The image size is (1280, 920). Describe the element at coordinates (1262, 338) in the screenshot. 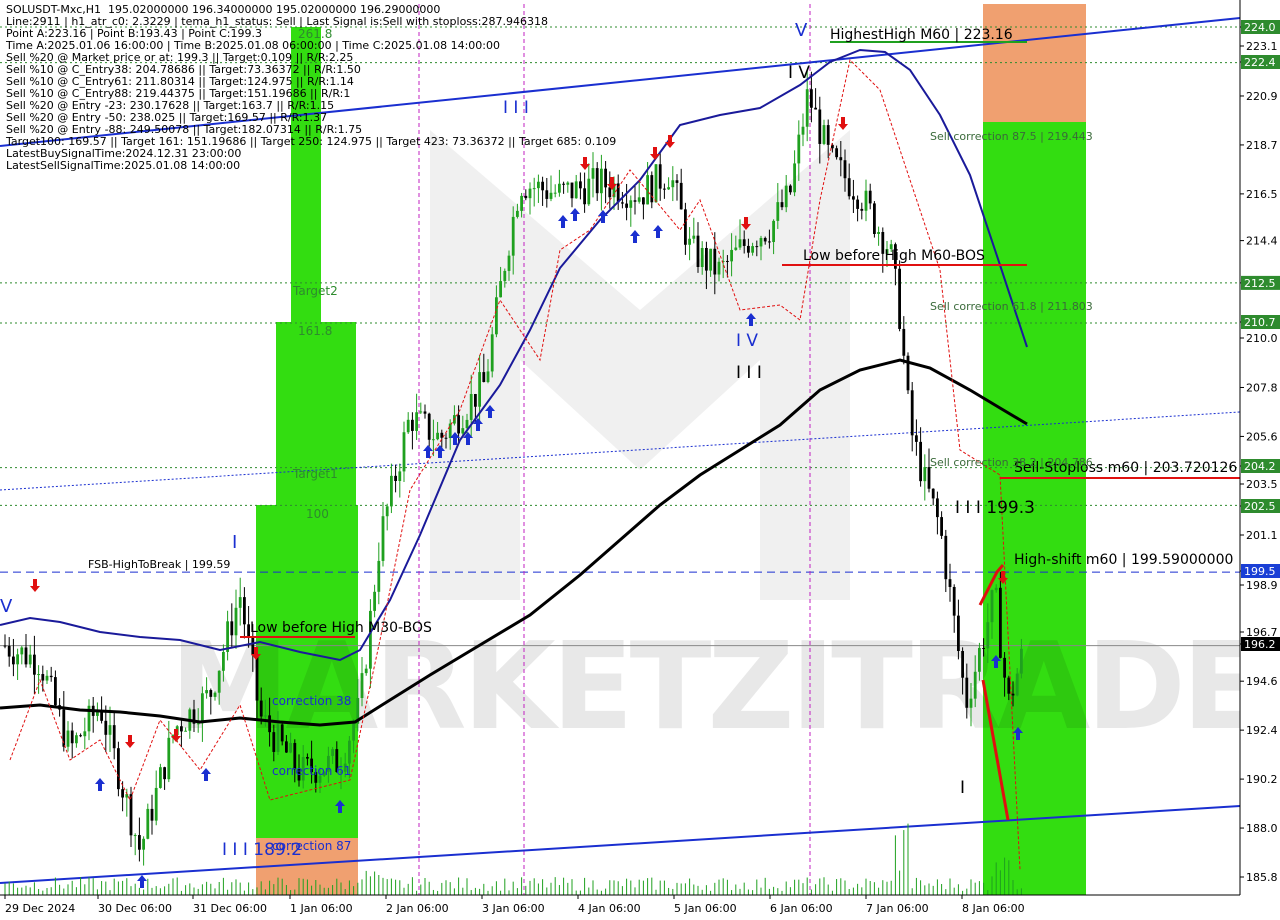

I see `price-tick-label: 210.0` at that location.